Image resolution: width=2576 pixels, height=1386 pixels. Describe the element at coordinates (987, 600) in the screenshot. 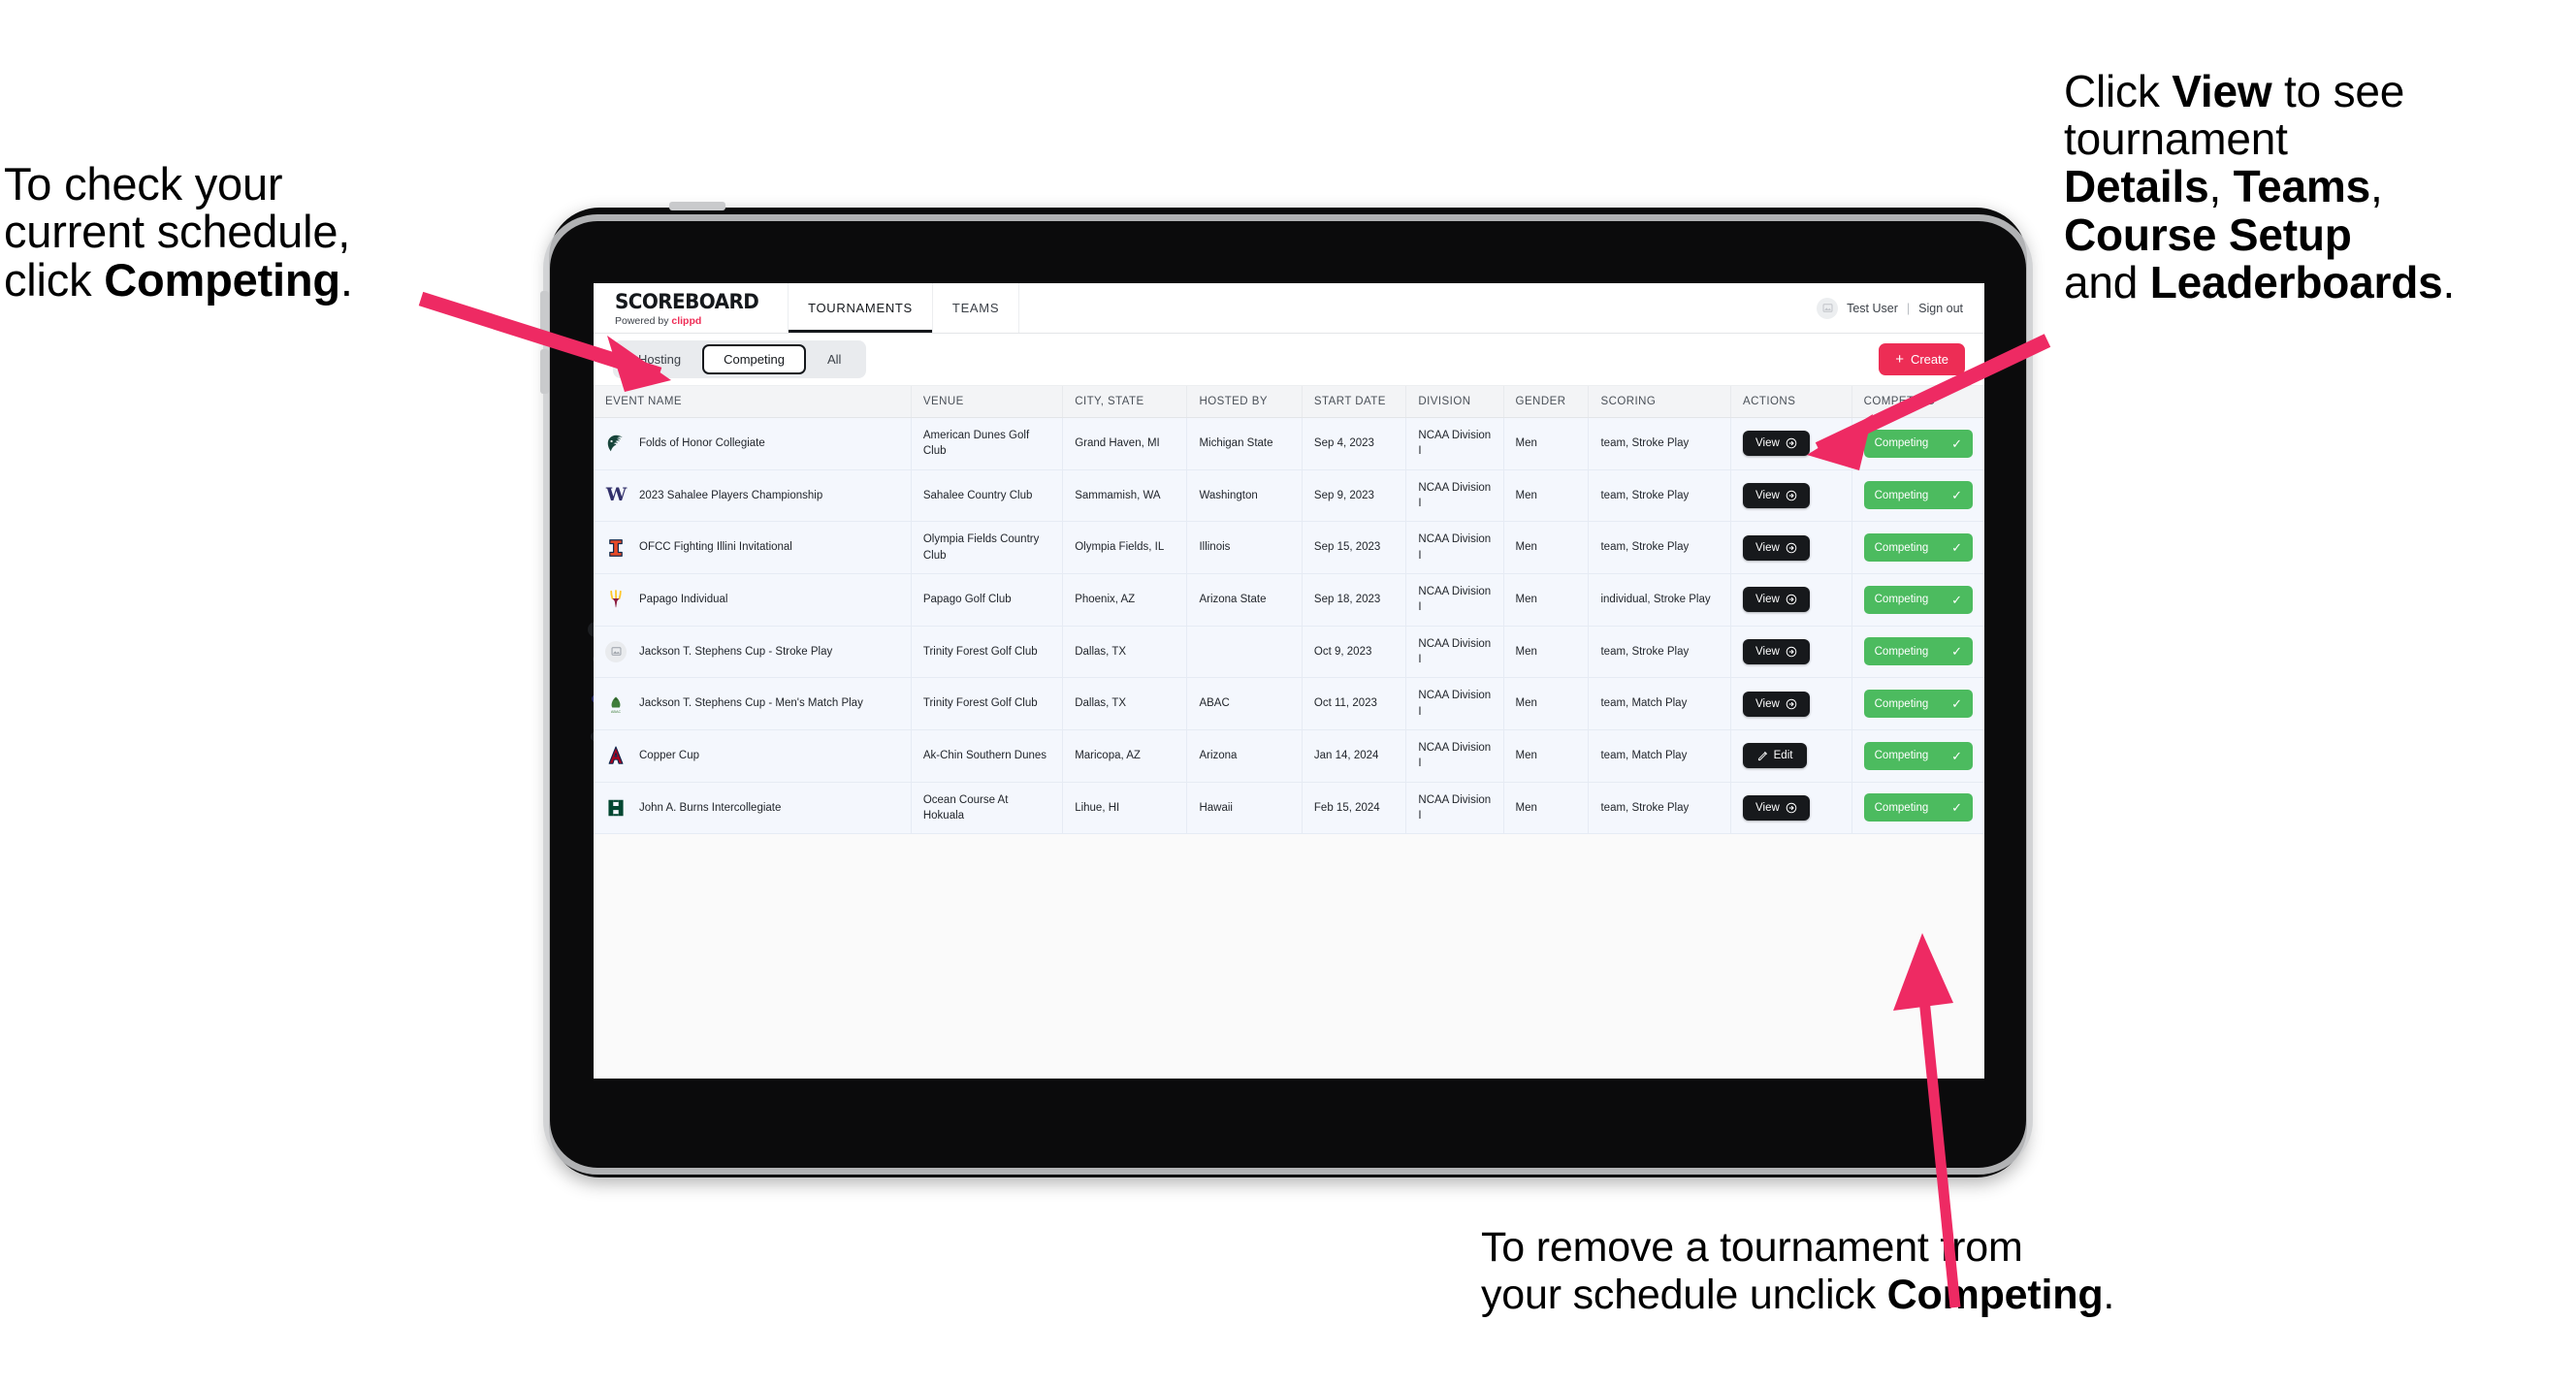

I see `cell-venue: Papago Golf Club` at that location.